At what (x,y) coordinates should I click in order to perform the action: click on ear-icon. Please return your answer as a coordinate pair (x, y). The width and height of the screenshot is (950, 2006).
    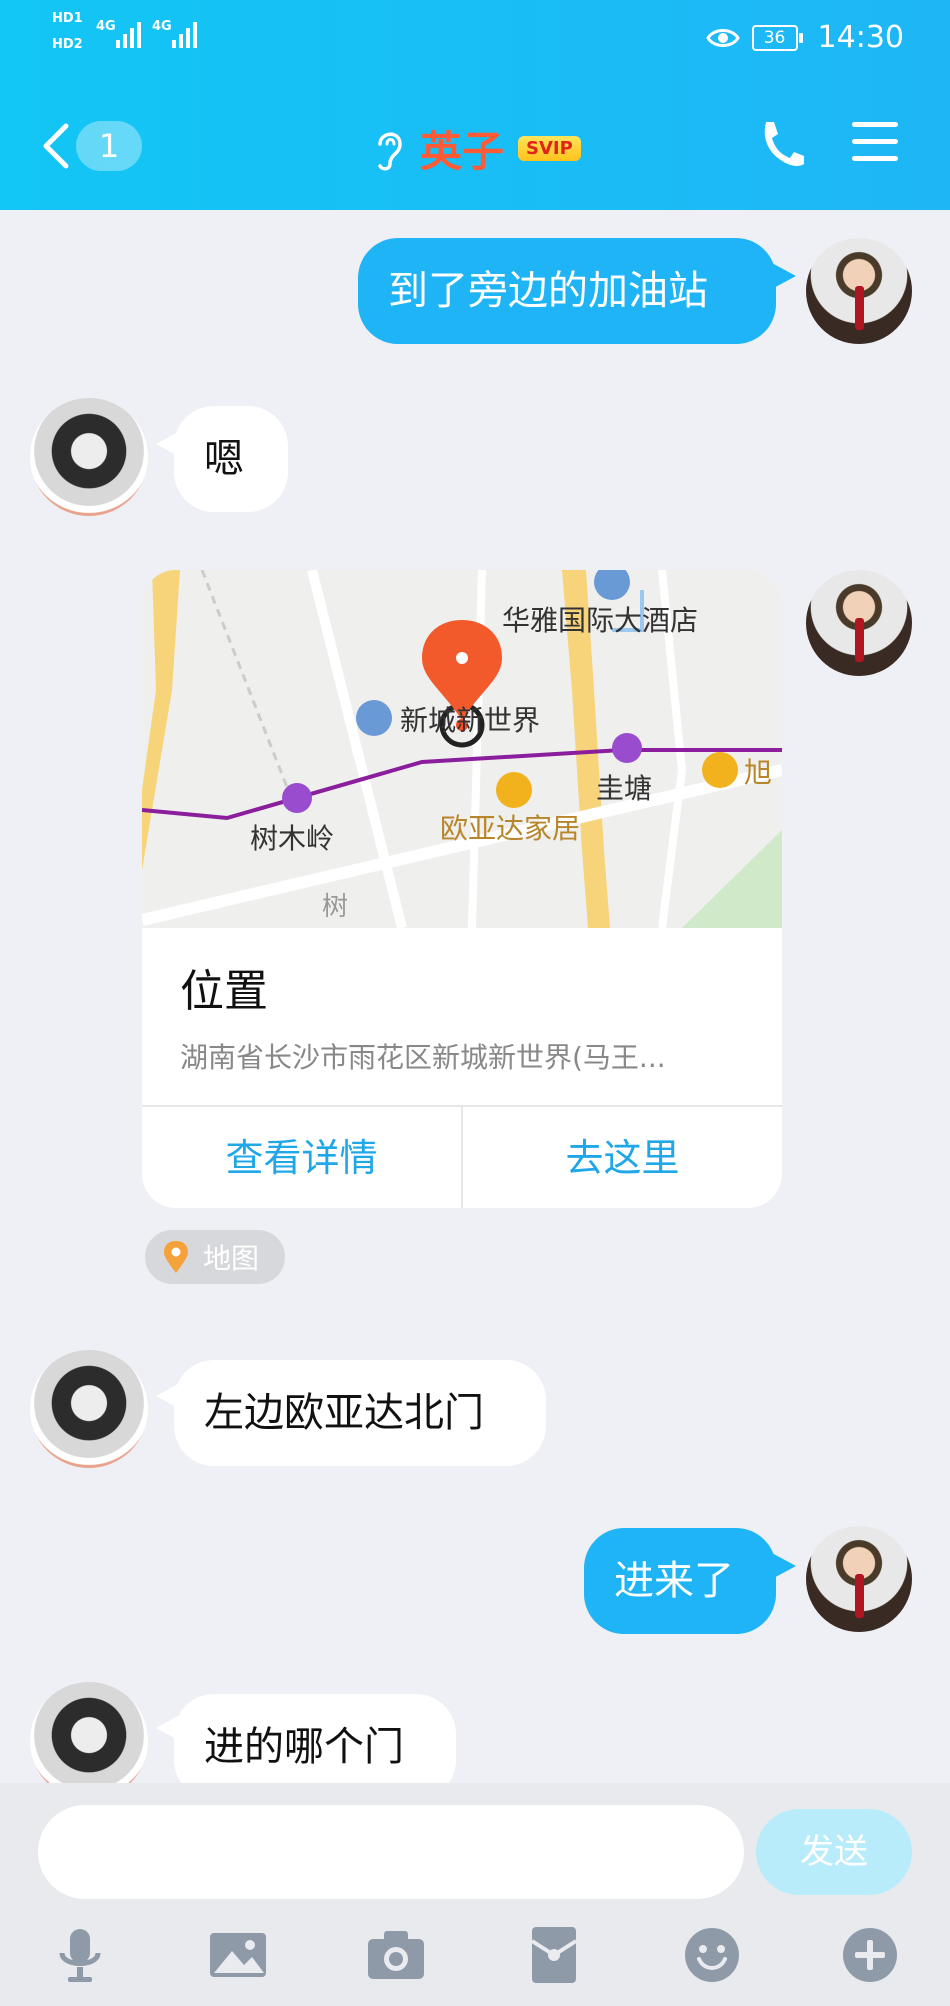
    Looking at the image, I should click on (390, 151).